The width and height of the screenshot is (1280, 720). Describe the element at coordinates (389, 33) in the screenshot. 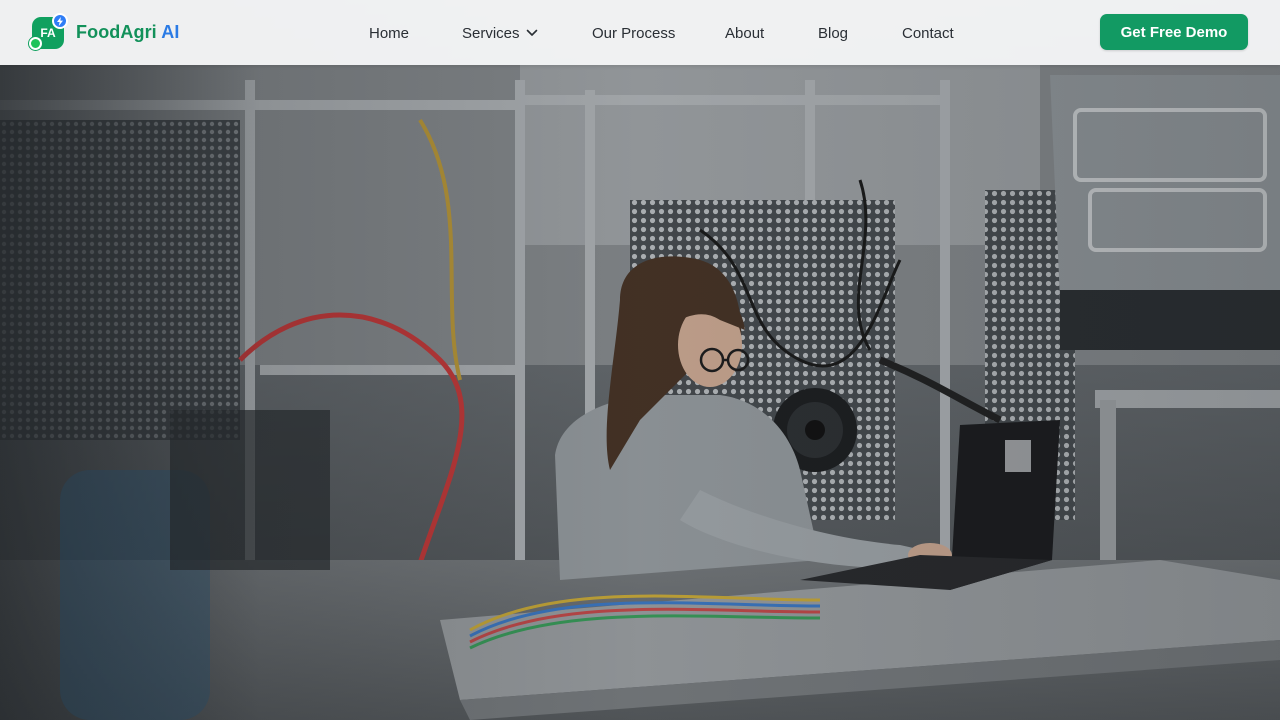

I see `nav-home: Home` at that location.